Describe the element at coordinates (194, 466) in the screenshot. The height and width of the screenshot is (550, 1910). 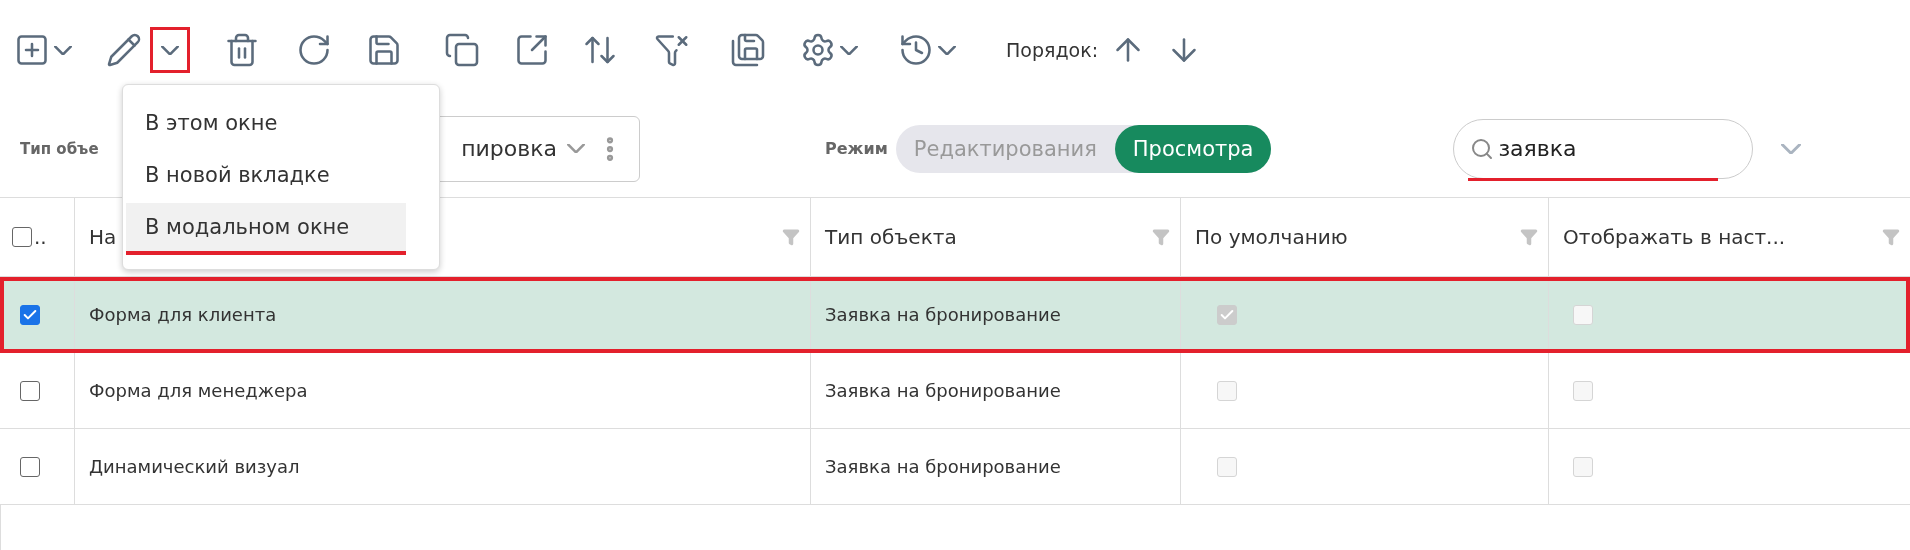
I see `table-cell: Динамический визуал` at that location.